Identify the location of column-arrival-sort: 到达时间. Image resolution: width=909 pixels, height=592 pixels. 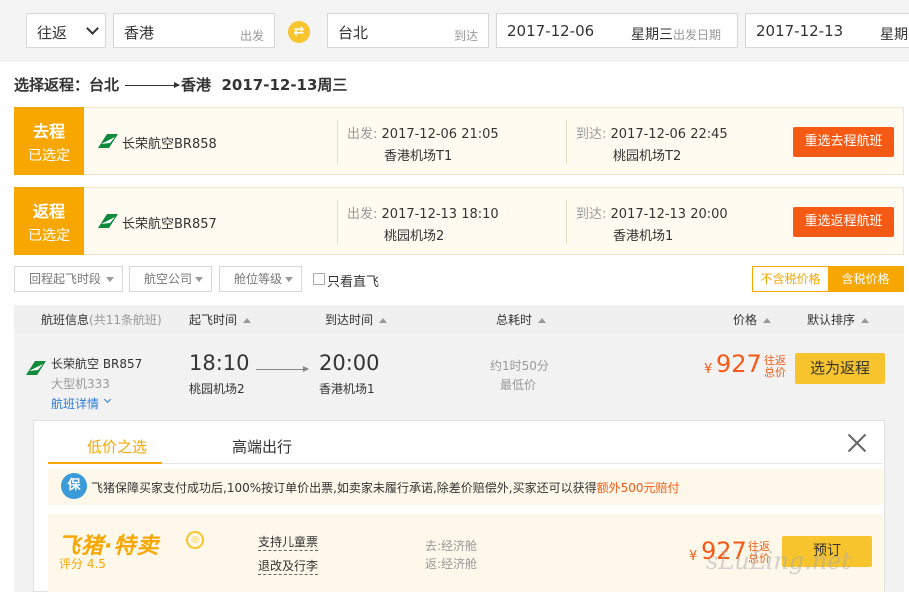
(356, 319).